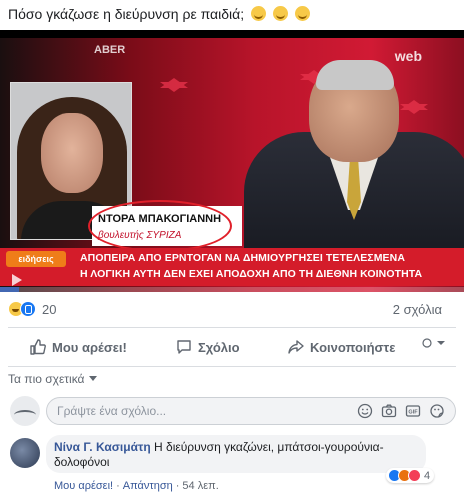  Describe the element at coordinates (437, 411) in the screenshot. I see `sticker-icon` at that location.